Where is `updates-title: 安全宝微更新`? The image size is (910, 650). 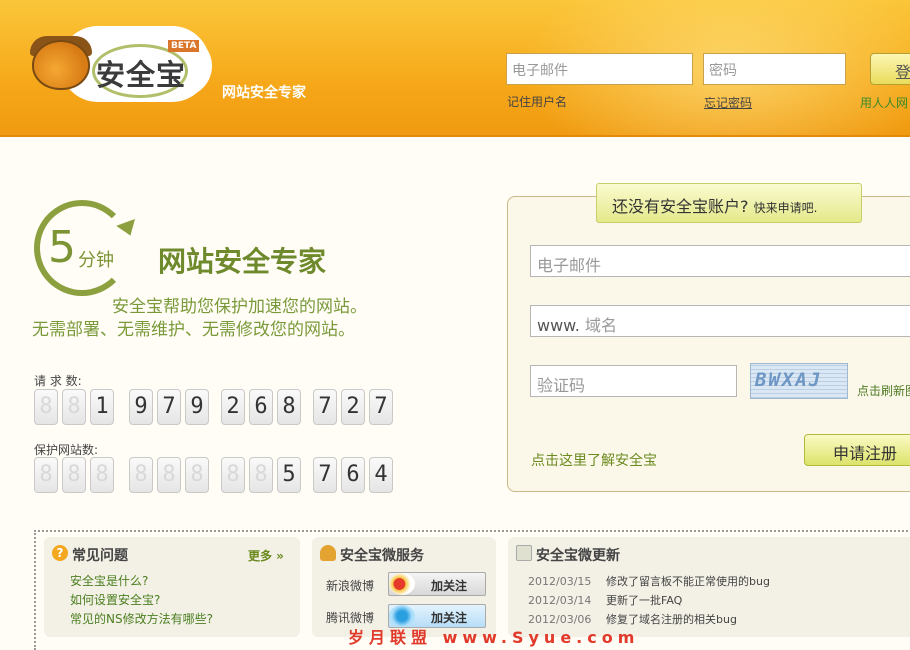 updates-title: 安全宝微更新 is located at coordinates (578, 556).